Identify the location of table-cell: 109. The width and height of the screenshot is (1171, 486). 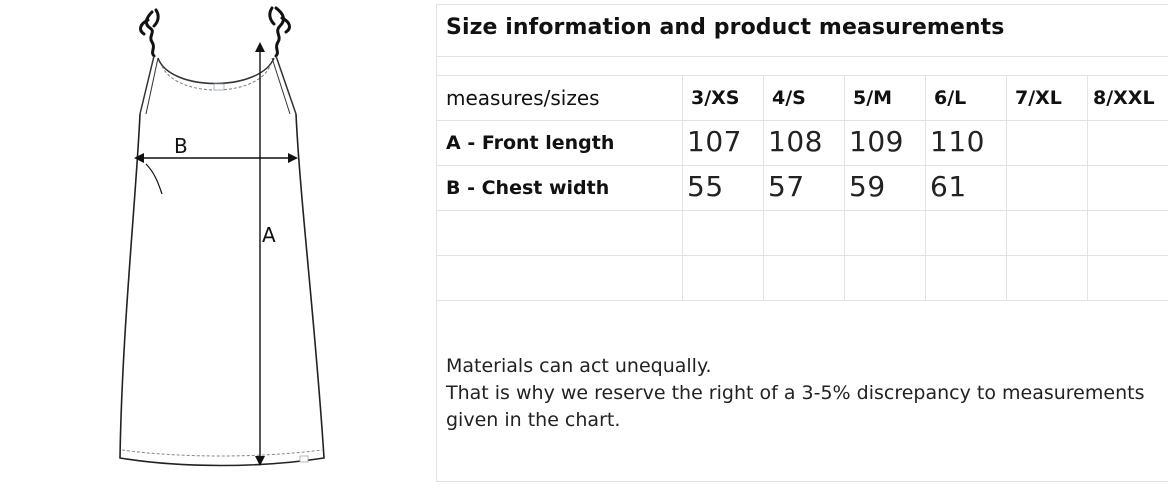
(876, 141).